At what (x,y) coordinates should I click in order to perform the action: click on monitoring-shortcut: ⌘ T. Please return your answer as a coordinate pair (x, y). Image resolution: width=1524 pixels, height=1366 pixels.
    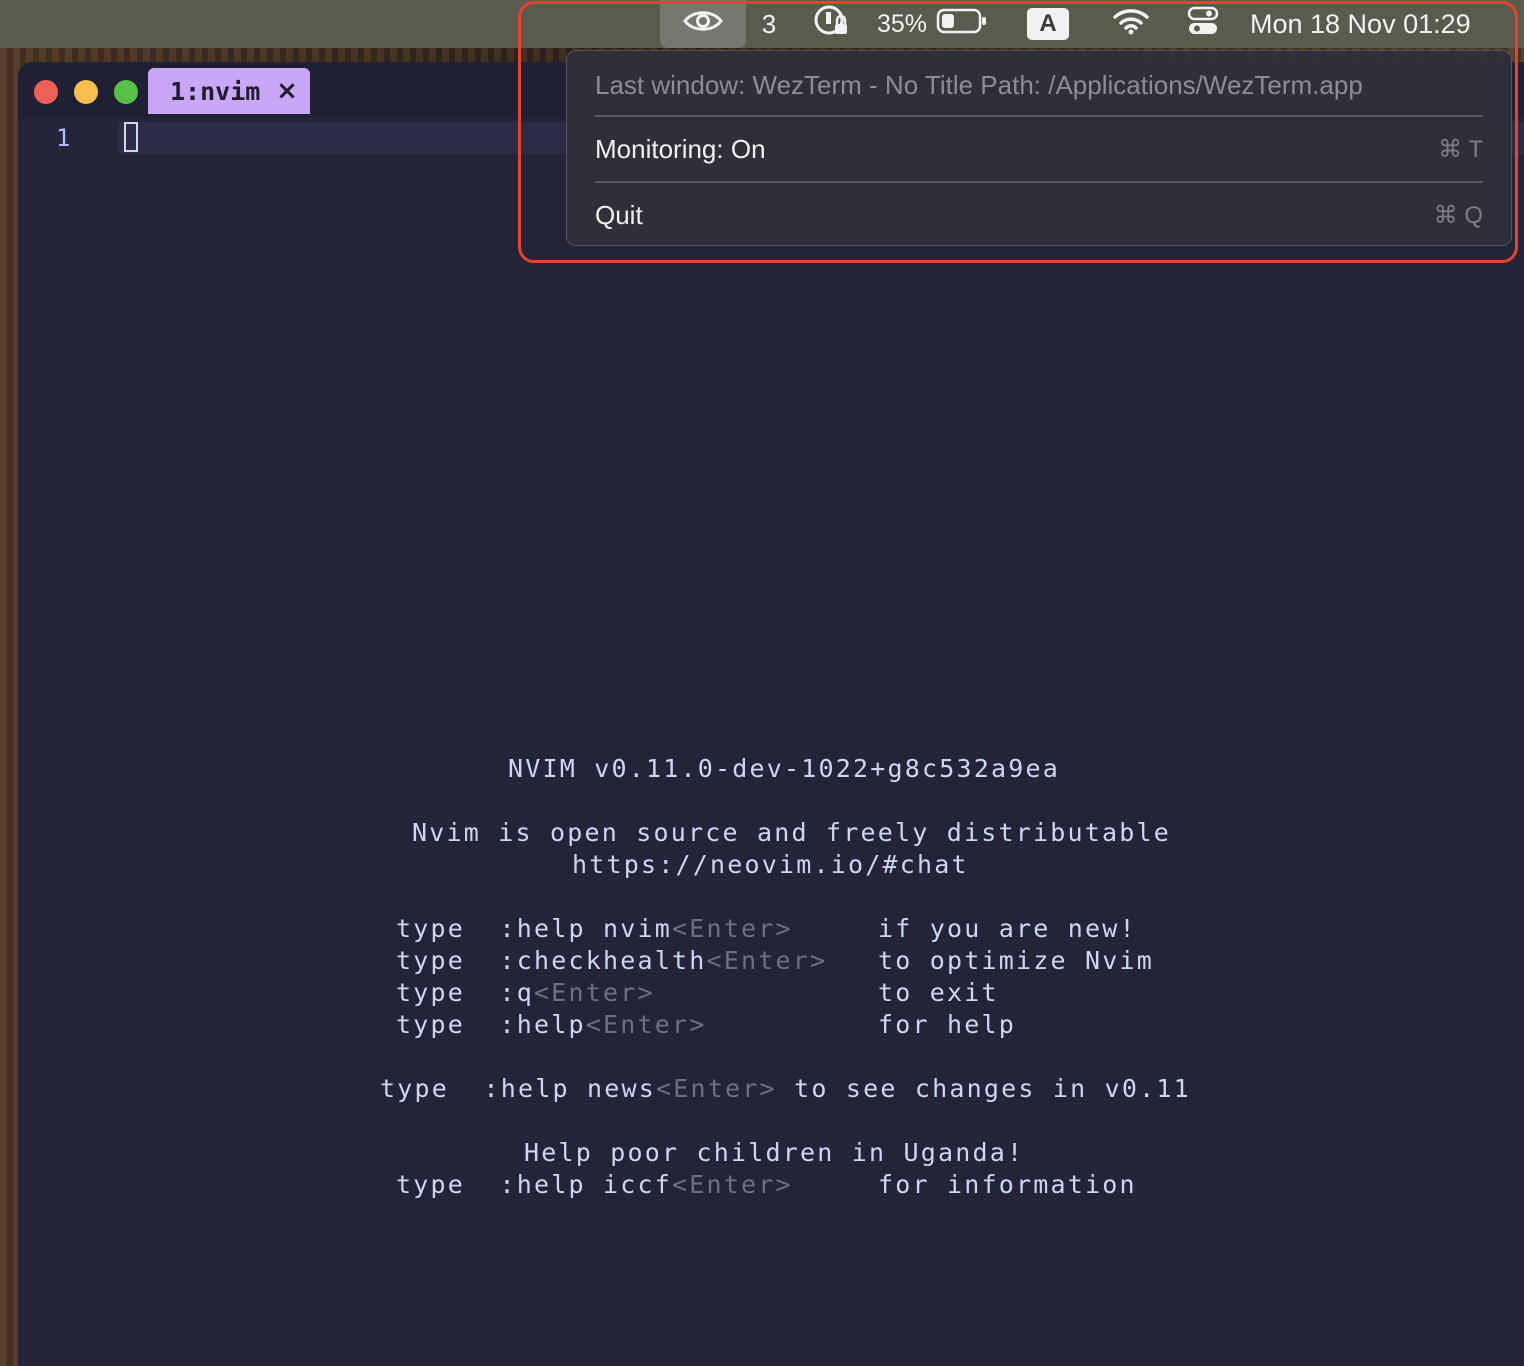
    Looking at the image, I should click on (1460, 149).